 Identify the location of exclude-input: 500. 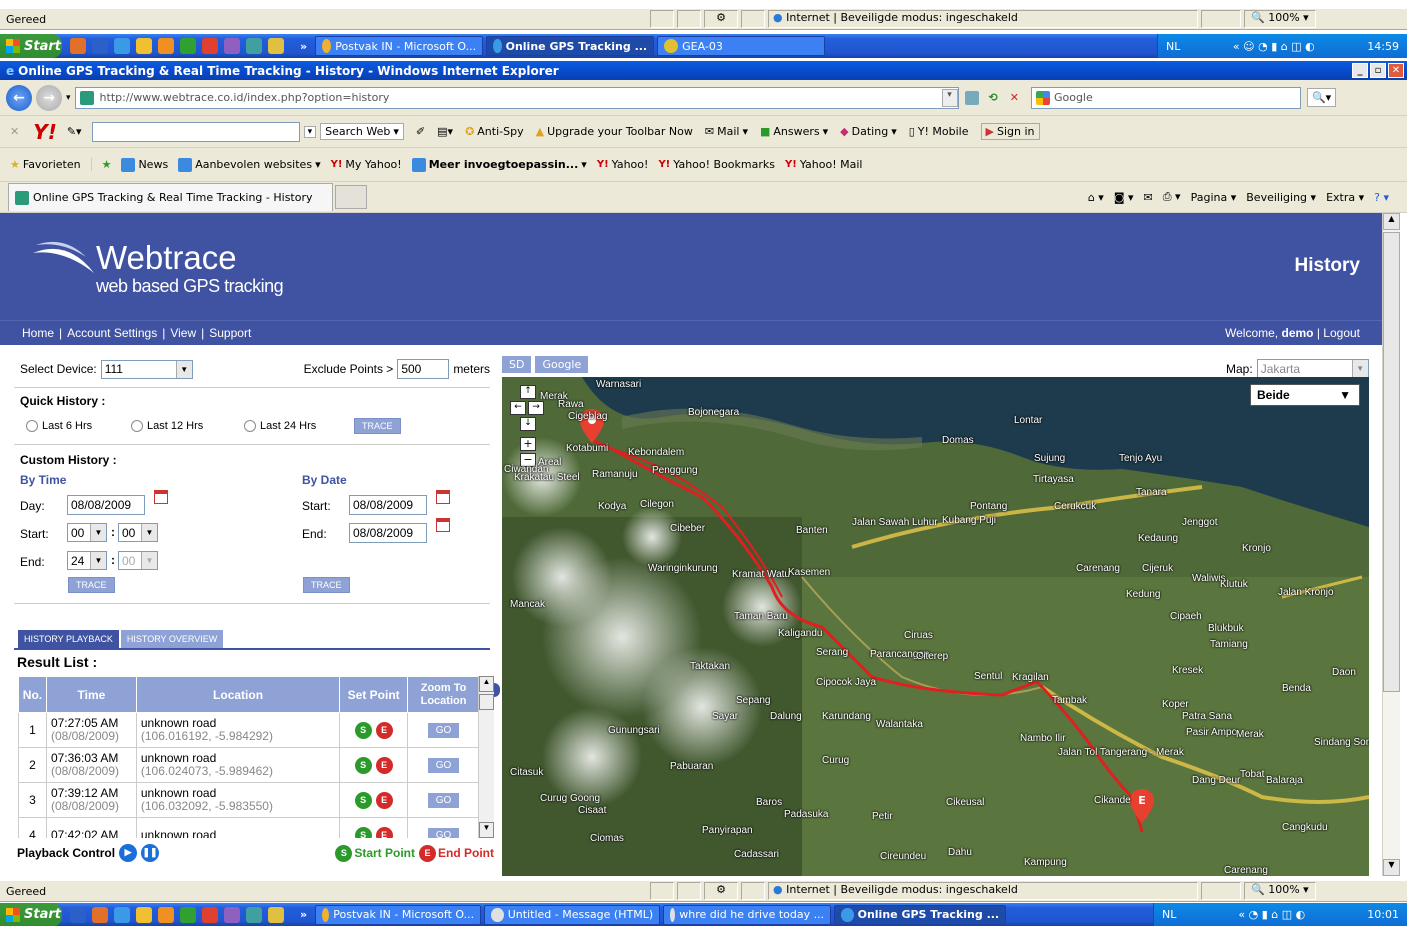
(423, 369).